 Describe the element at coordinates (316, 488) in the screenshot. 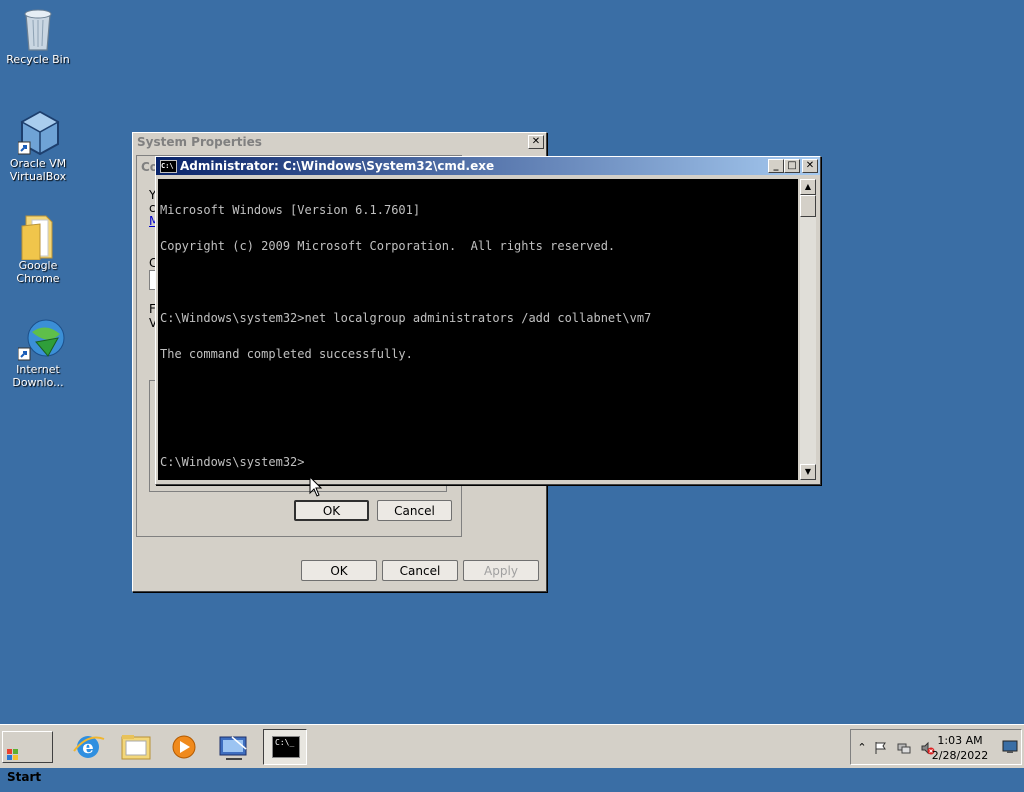

I see `mouse-cursor-icon` at that location.